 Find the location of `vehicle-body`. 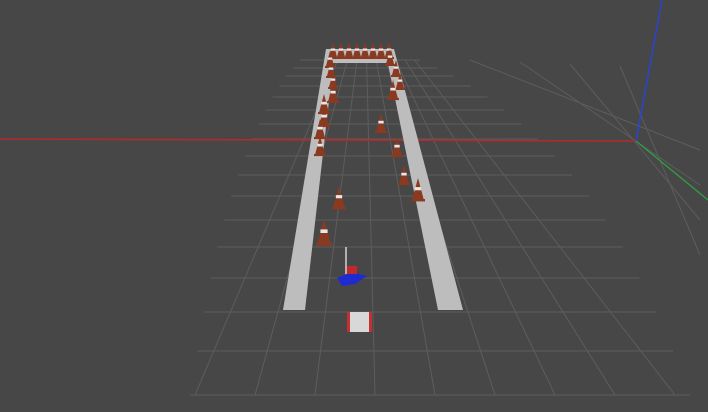

vehicle-body is located at coordinates (359, 322).